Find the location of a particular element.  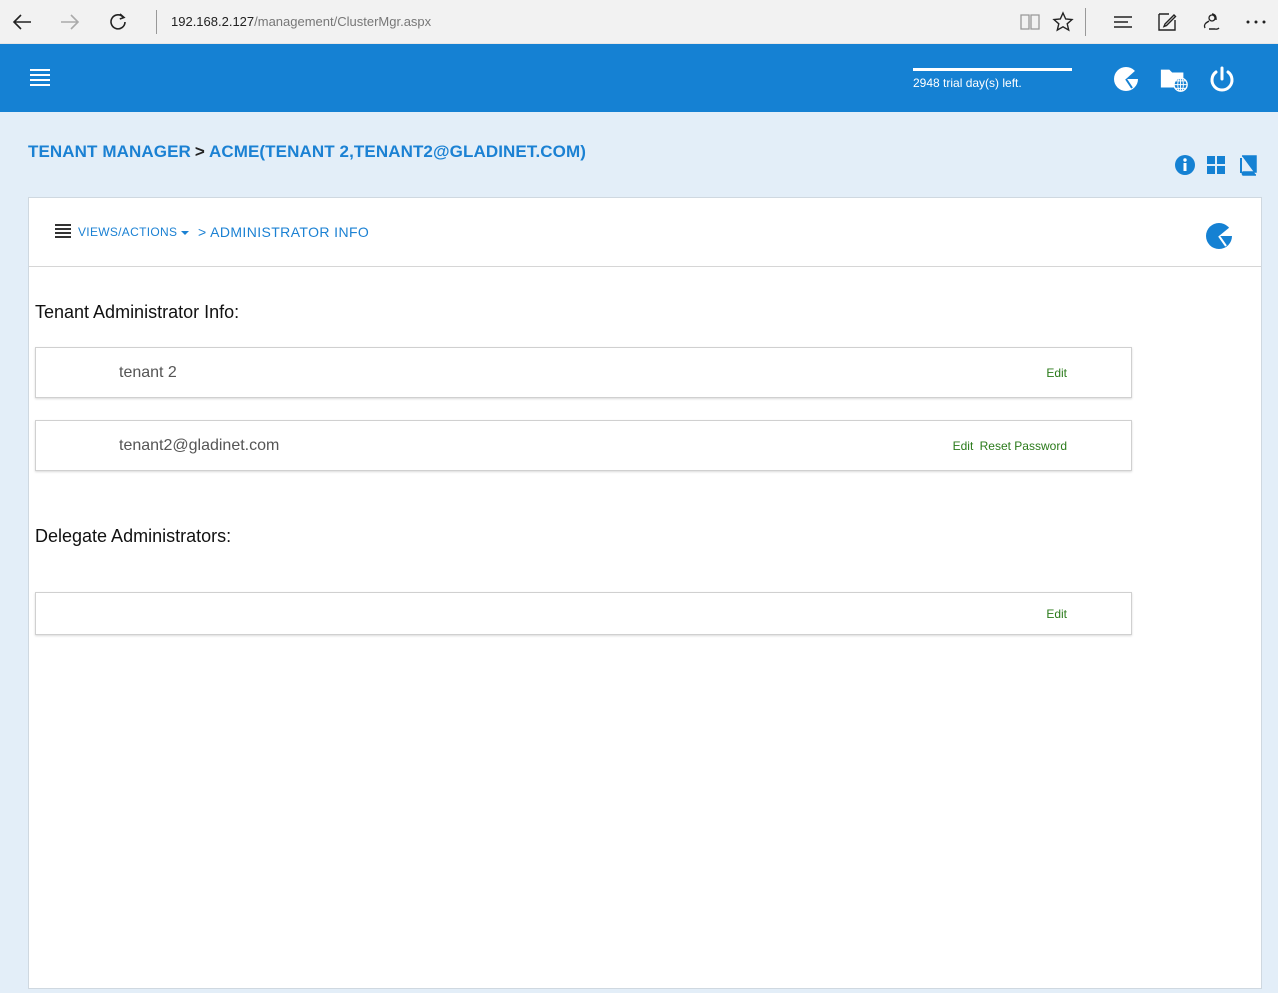

breadcrumb-root-link: TENANT MANAGER is located at coordinates (109, 151).